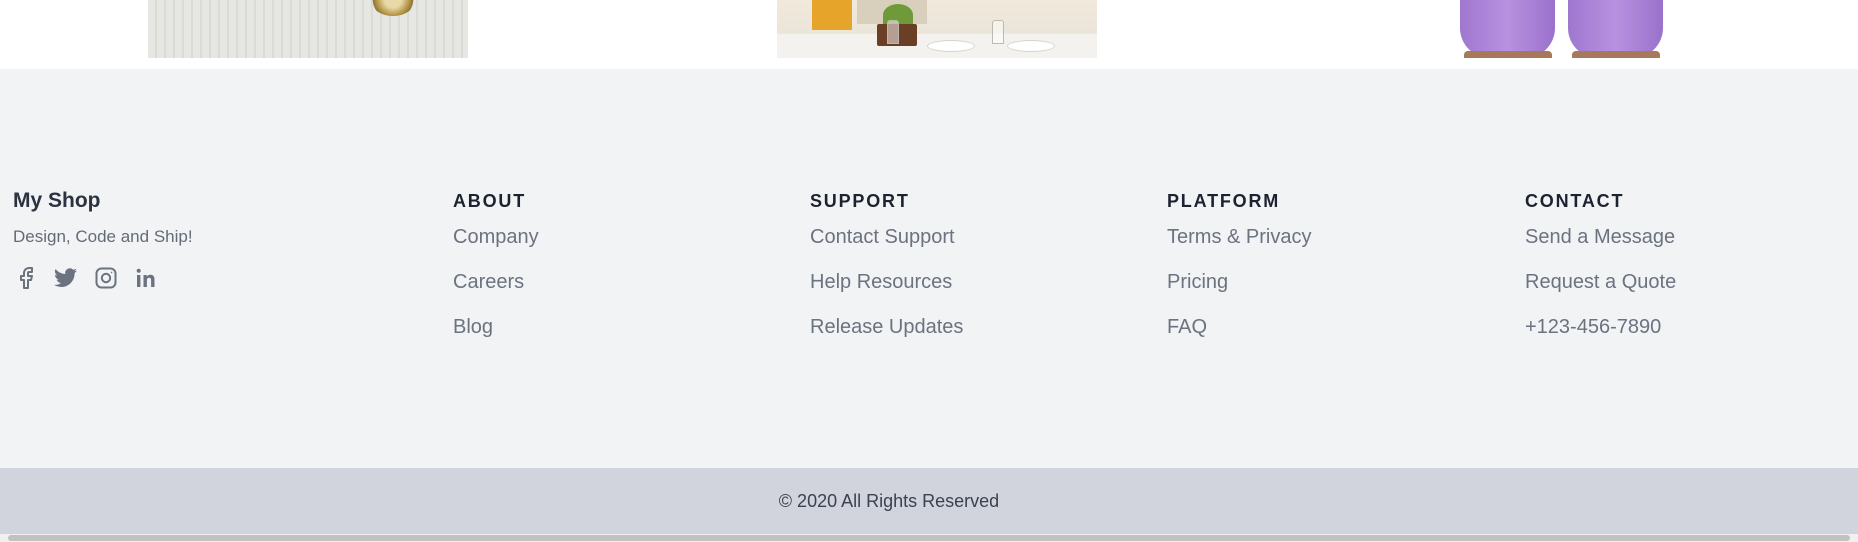 This screenshot has height=542, width=1858. Describe the element at coordinates (1600, 282) in the screenshot. I see `footer-link-request-quote: Request a Quote` at that location.